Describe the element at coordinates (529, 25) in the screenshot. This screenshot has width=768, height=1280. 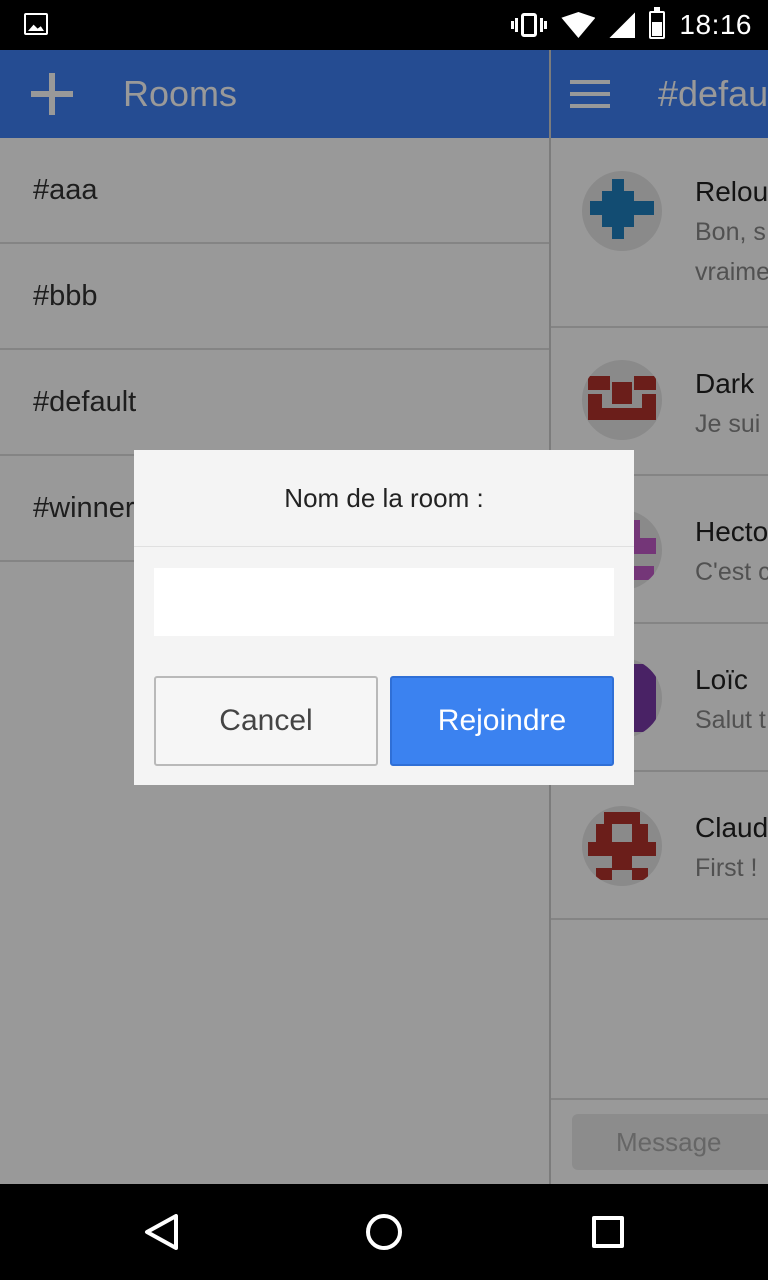
I see `vibrate-icon` at that location.